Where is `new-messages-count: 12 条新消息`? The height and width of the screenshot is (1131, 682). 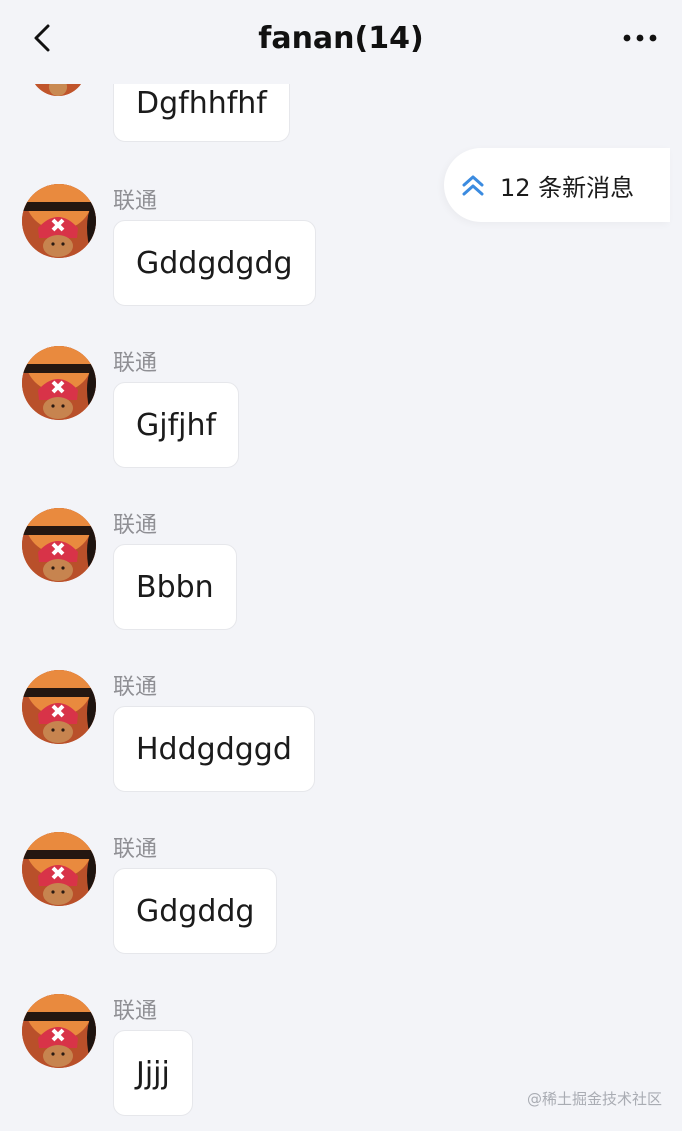
new-messages-count: 12 条新消息 is located at coordinates (567, 187).